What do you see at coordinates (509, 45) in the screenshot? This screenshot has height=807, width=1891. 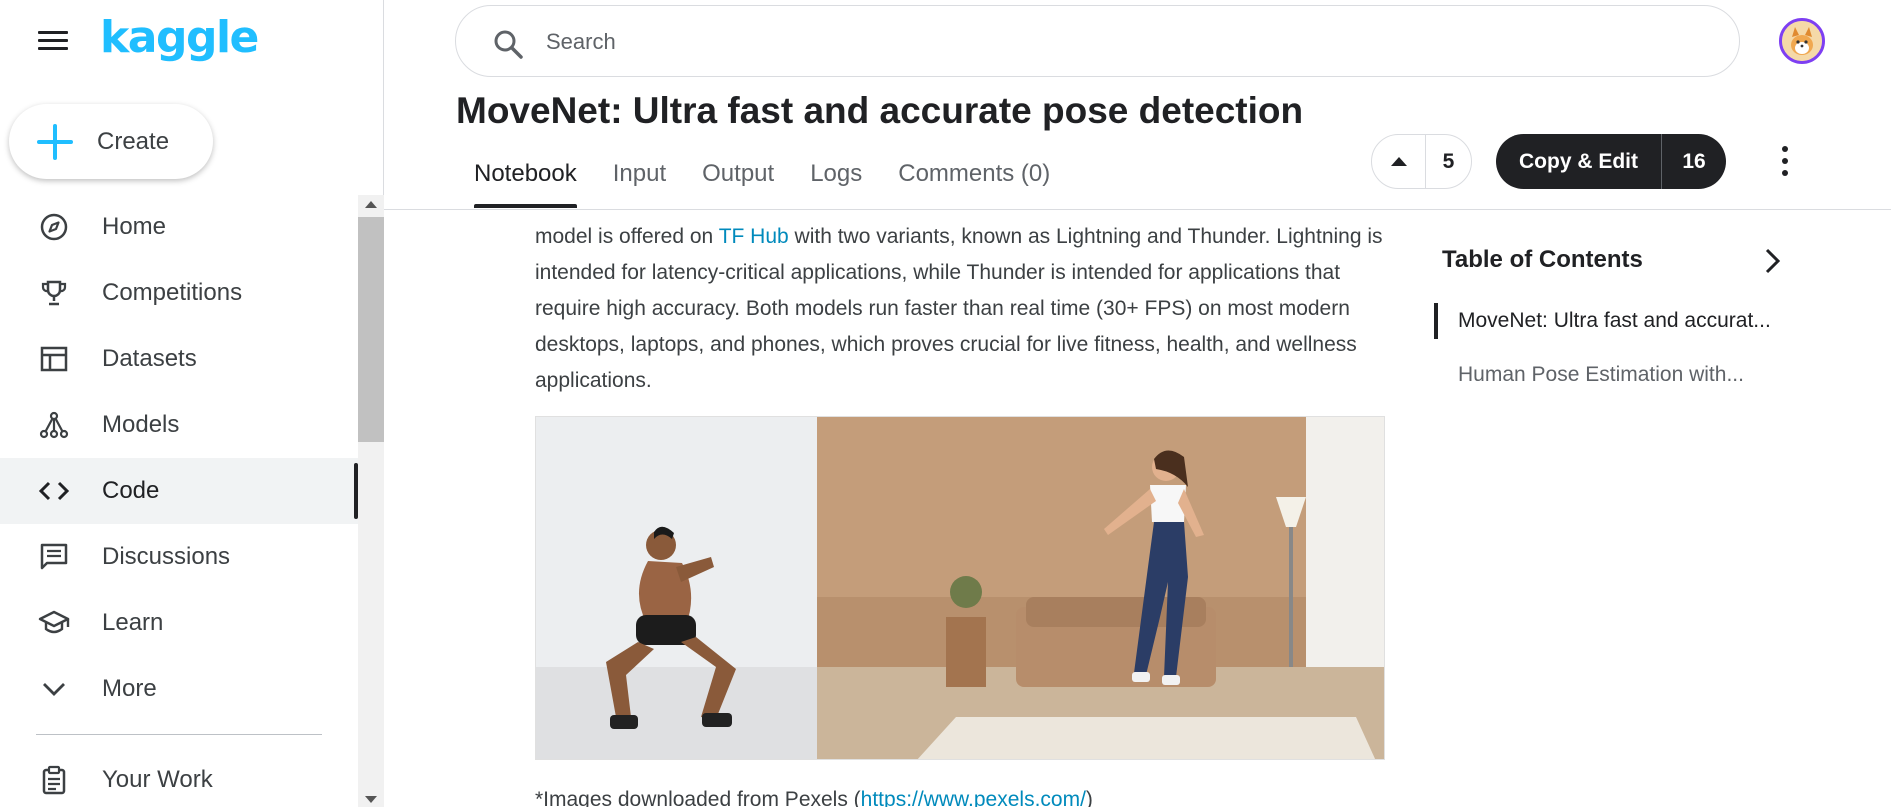 I see `search-icon` at bounding box center [509, 45].